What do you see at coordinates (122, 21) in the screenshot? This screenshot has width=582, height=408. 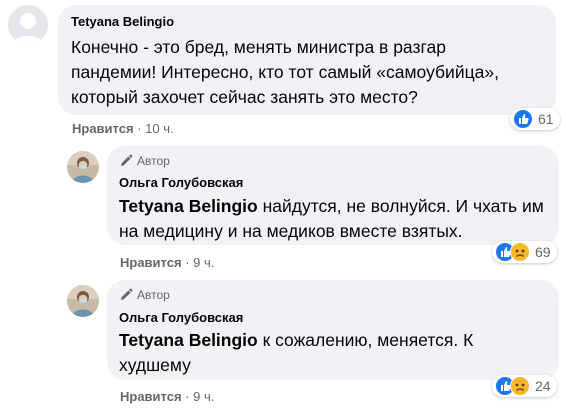 I see `comment-author: Tetyana Belingio` at bounding box center [122, 21].